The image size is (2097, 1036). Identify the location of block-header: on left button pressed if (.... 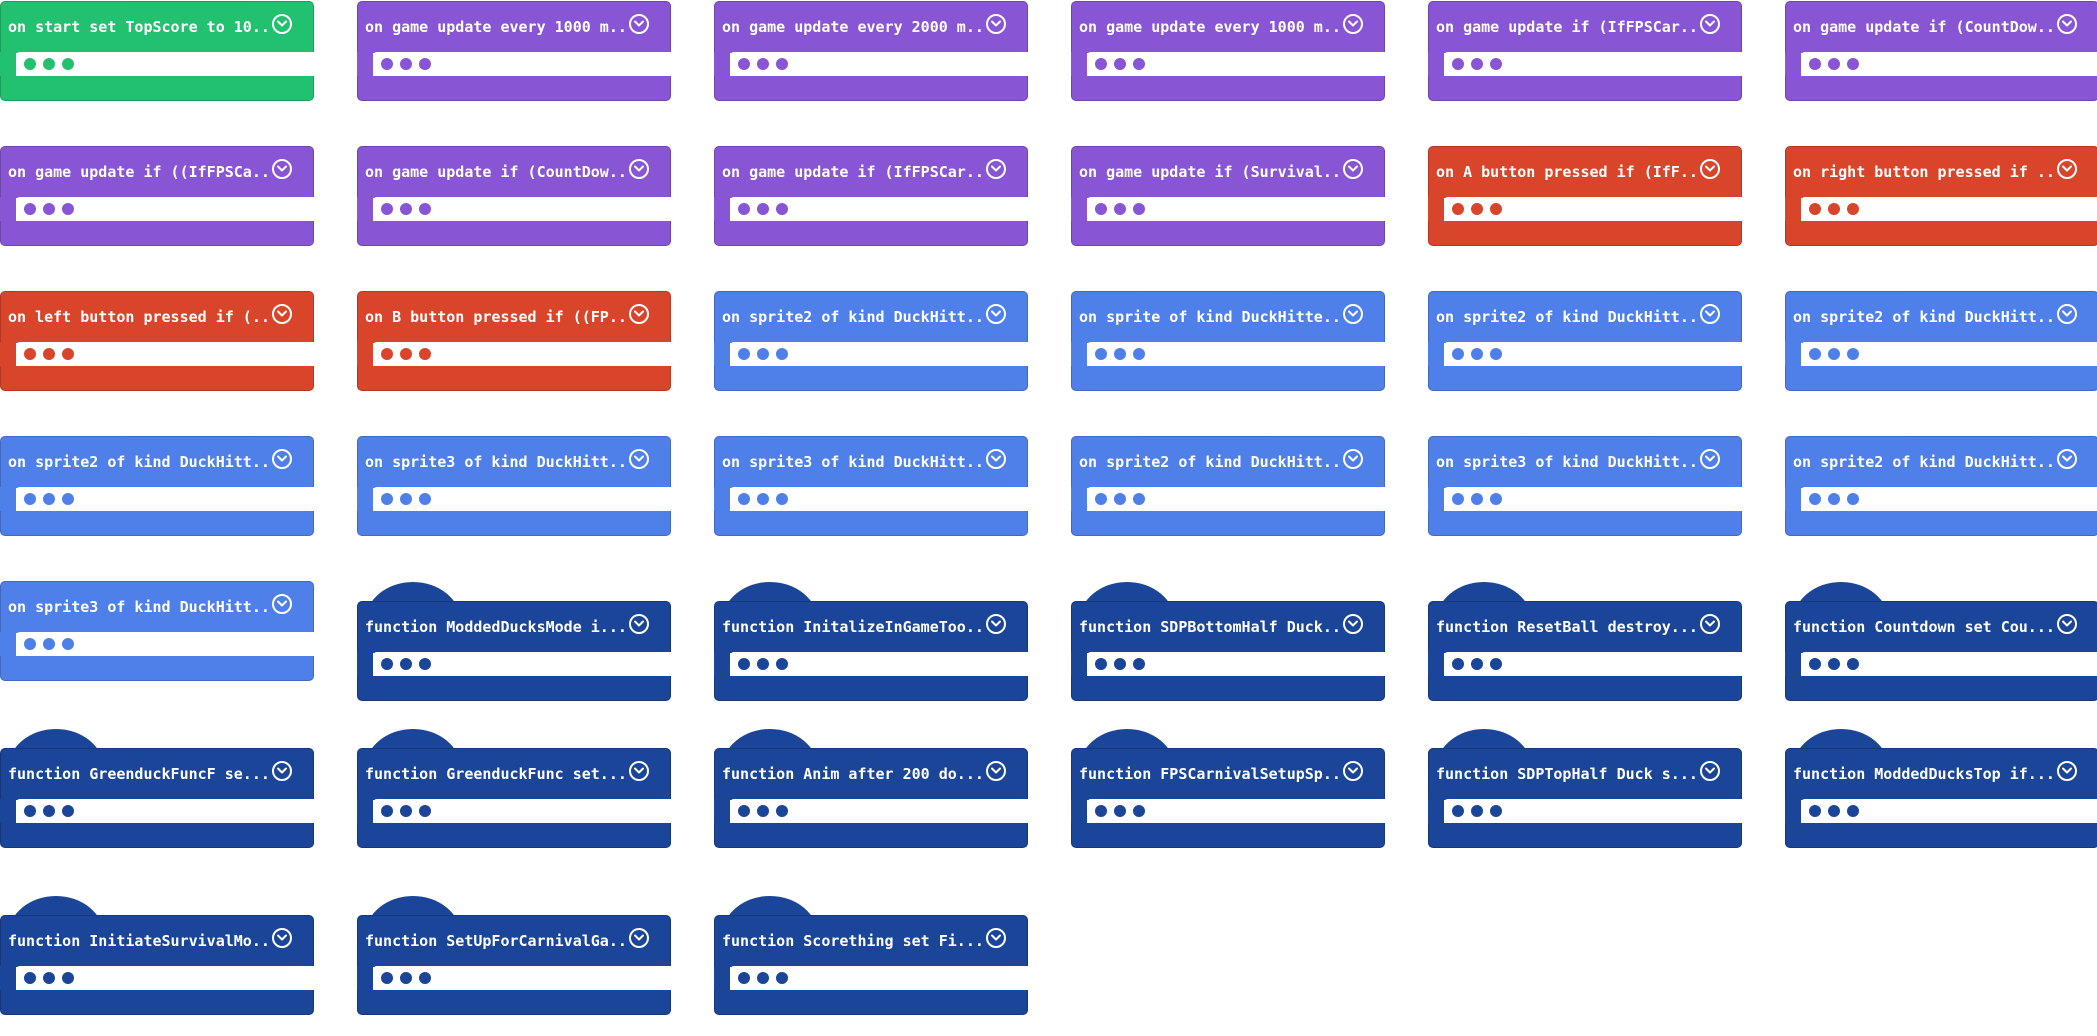
(157, 317).